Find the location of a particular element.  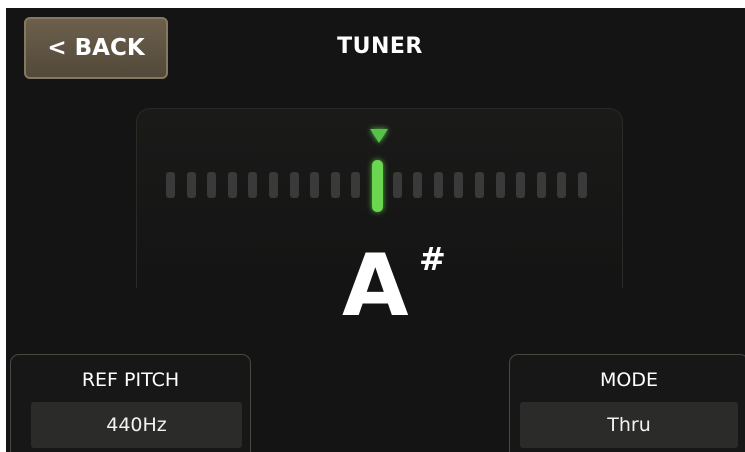

tuner-segment-active is located at coordinates (377, 186).